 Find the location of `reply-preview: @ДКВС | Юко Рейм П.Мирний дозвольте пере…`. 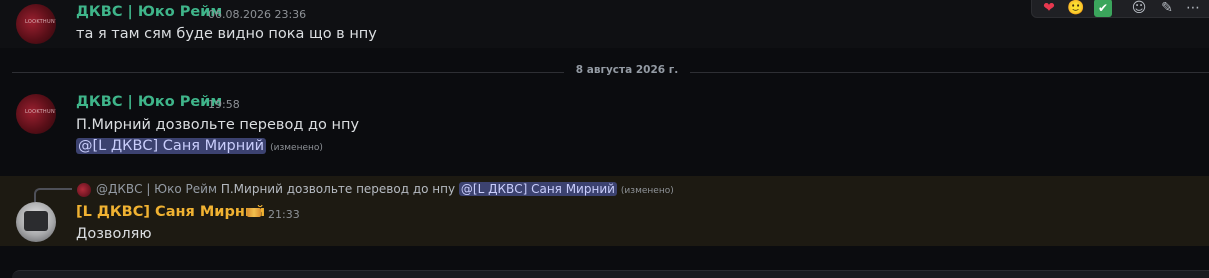

reply-preview: @ДКВС | Юко Рейм П.Мирний дозвольте пере… is located at coordinates (385, 189).